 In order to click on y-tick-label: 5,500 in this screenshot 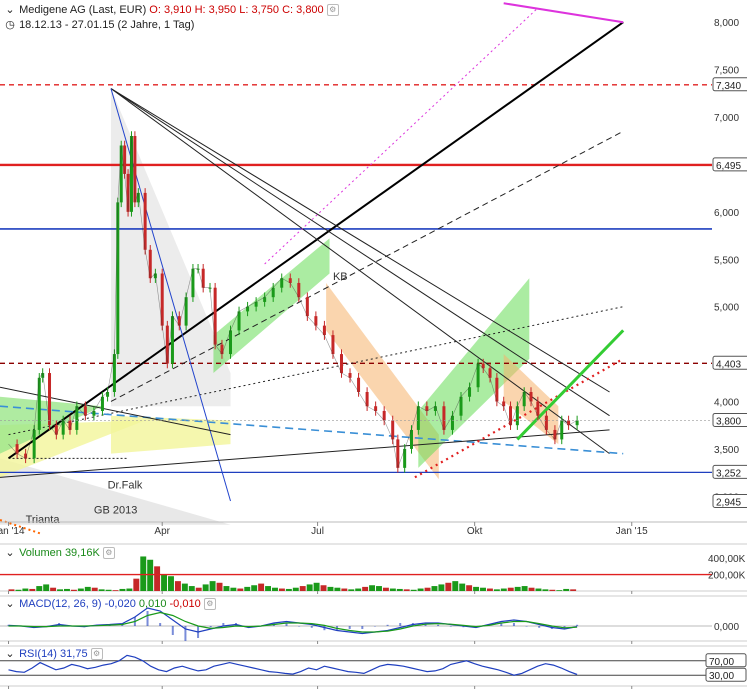, I will do `click(726, 260)`.